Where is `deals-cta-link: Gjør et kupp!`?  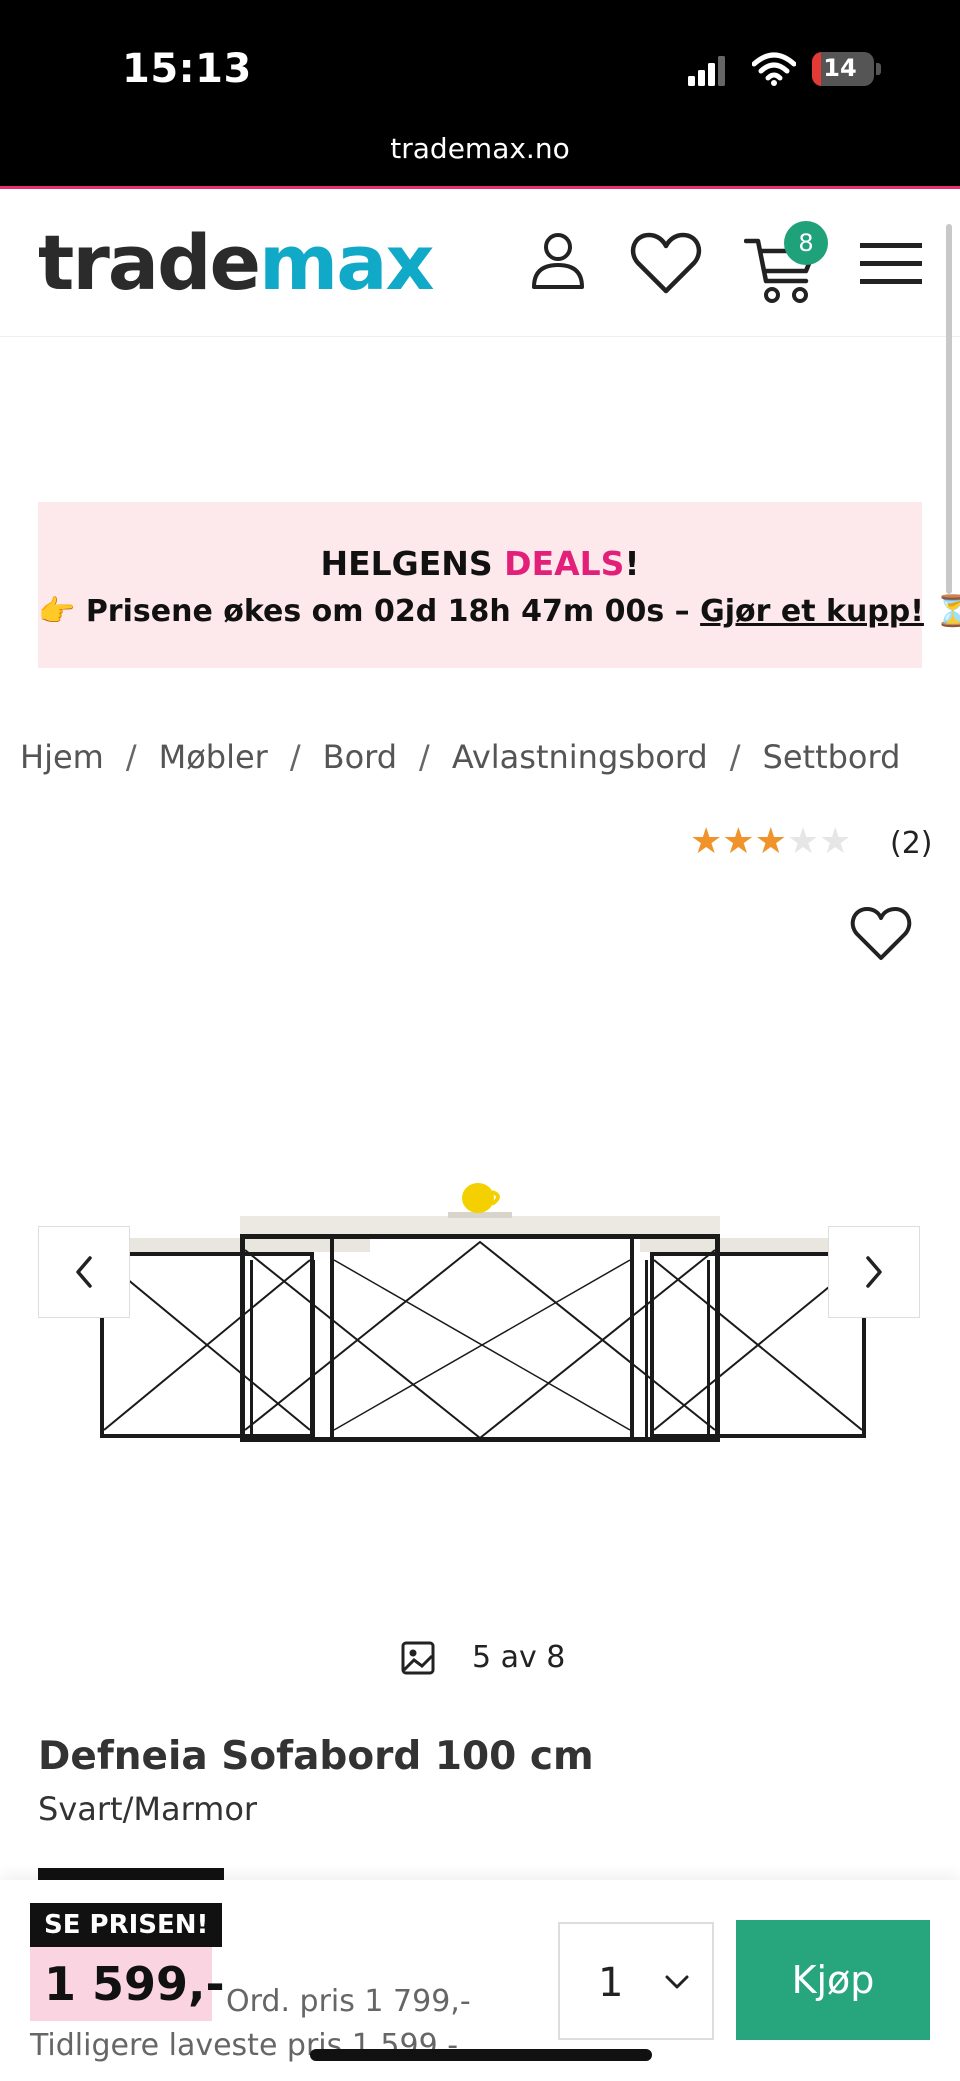 deals-cta-link: Gjør et kupp! is located at coordinates (812, 611).